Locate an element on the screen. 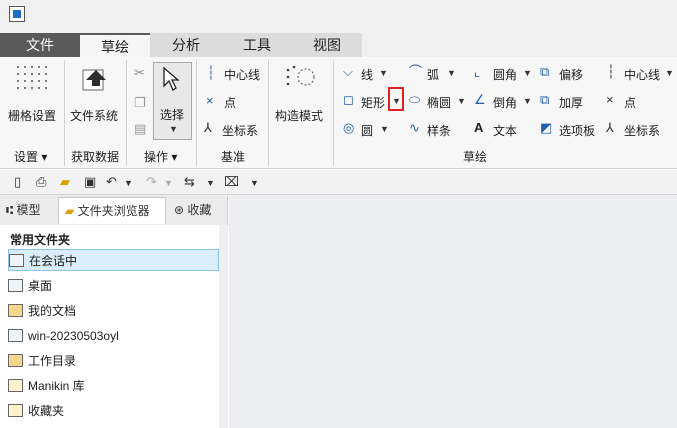 This screenshot has height=428, width=677. cut-icon: ✂ is located at coordinates (139, 73).